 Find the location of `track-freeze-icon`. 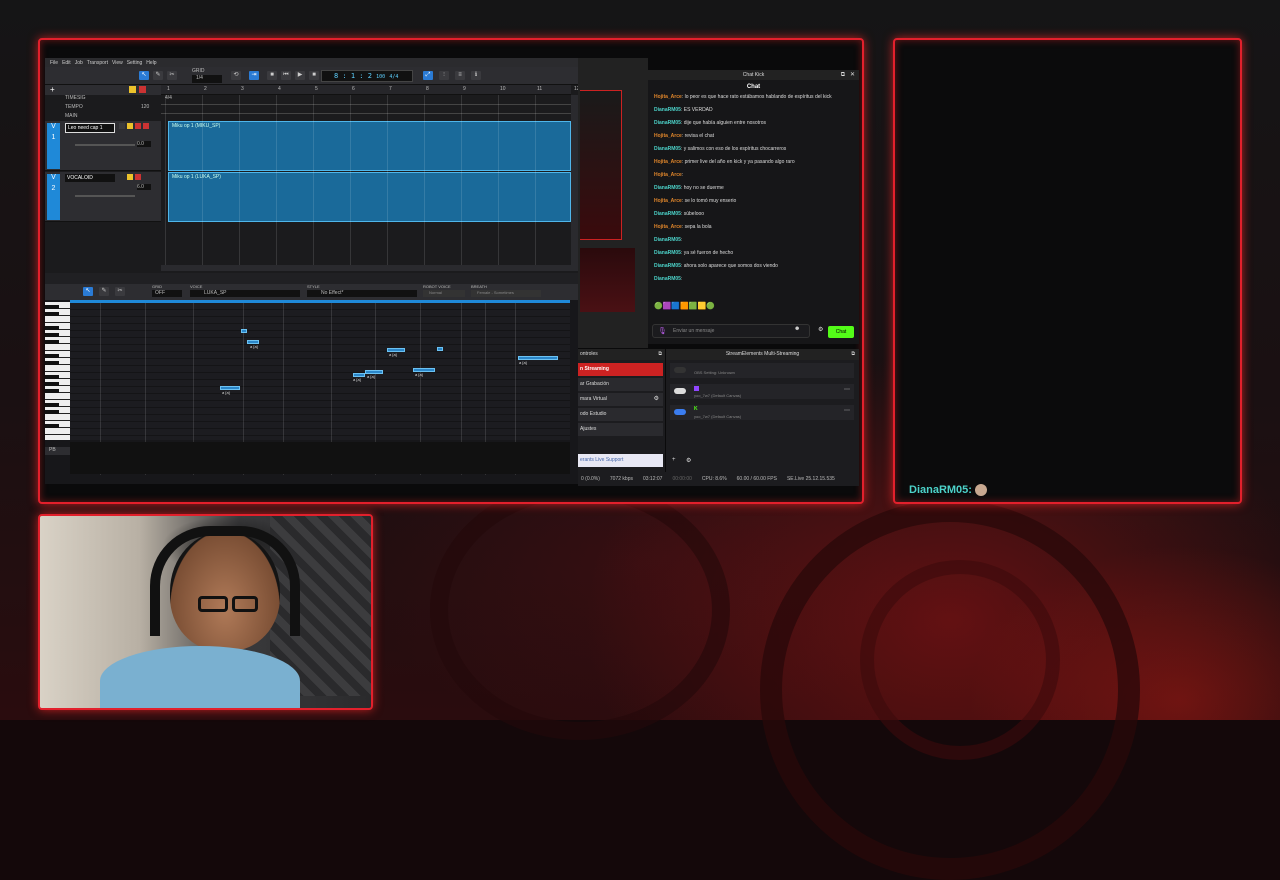

track-freeze-icon is located at coordinates (122, 126).